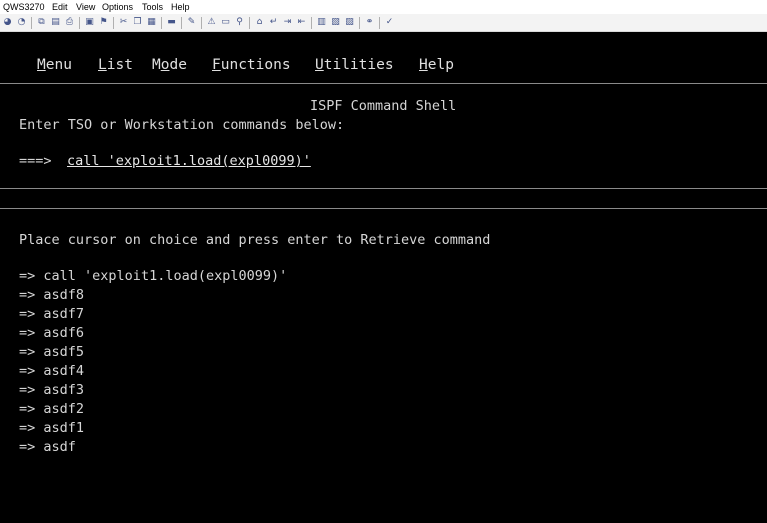 The height and width of the screenshot is (523, 767). What do you see at coordinates (383, 7) in the screenshot?
I see `app-menubar: QWS3270 Edit View Options Tools Help` at bounding box center [383, 7].